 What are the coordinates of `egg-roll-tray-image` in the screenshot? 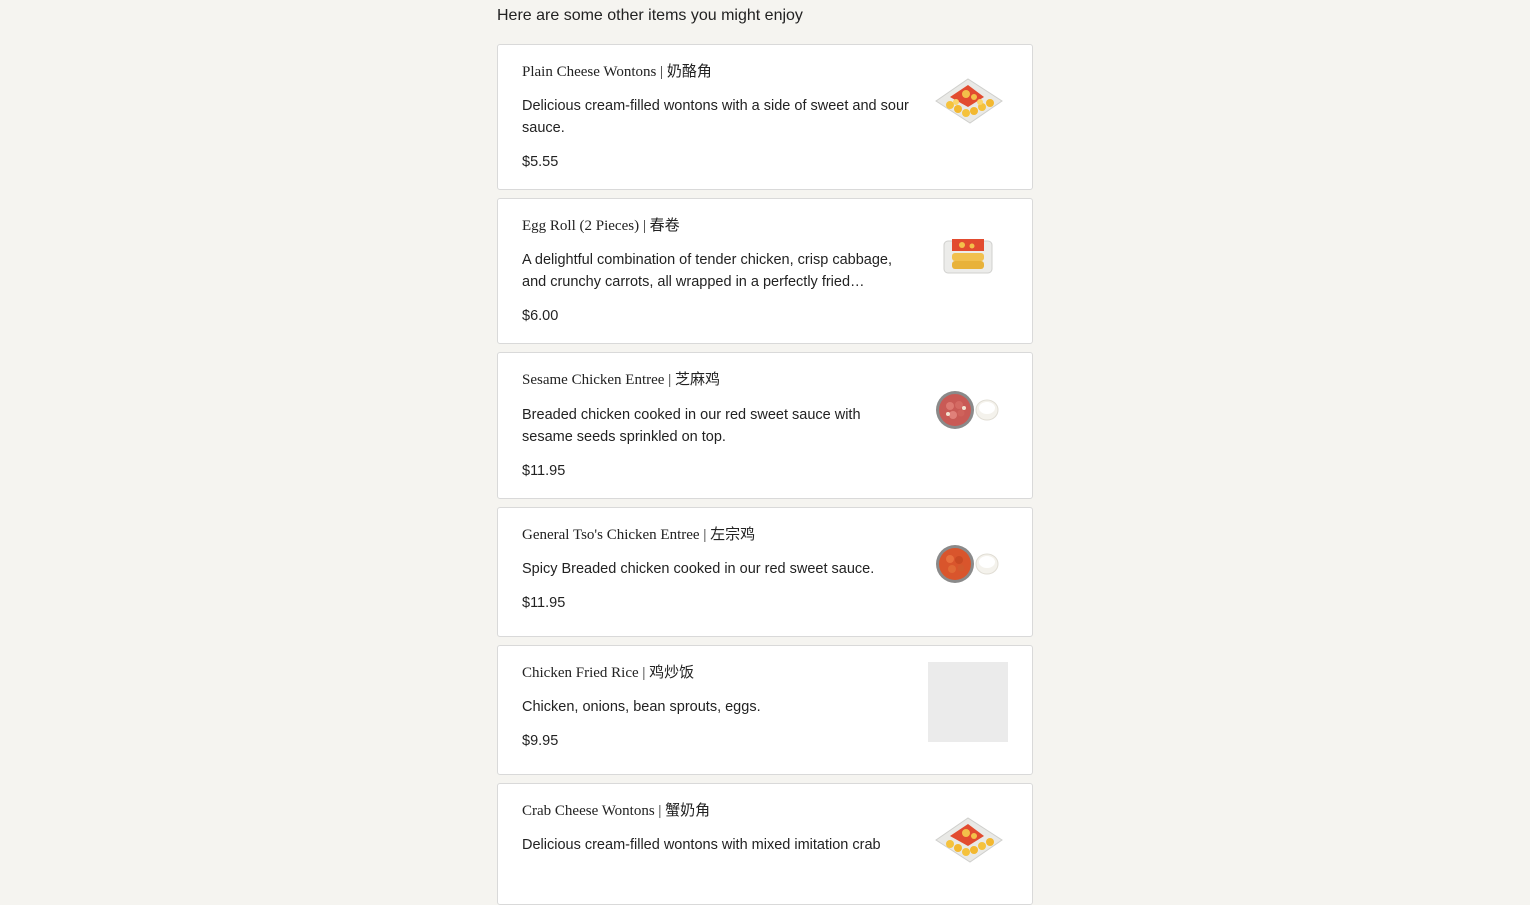 It's located at (968, 255).